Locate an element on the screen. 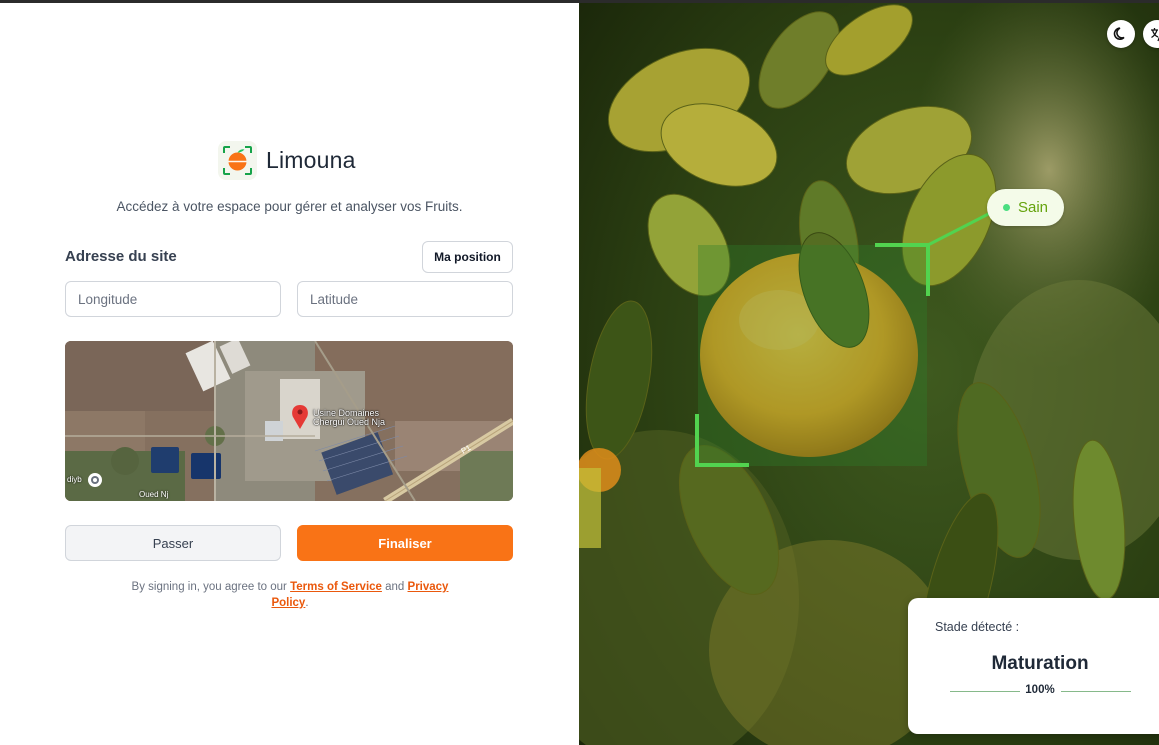 The height and width of the screenshot is (745, 1159). my-position-button: Ma position is located at coordinates (467, 257).